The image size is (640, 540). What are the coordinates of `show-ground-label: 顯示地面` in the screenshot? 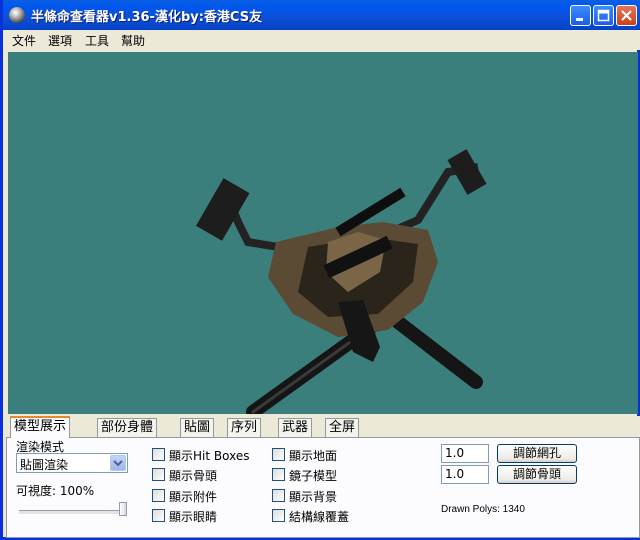 It's located at (313, 456).